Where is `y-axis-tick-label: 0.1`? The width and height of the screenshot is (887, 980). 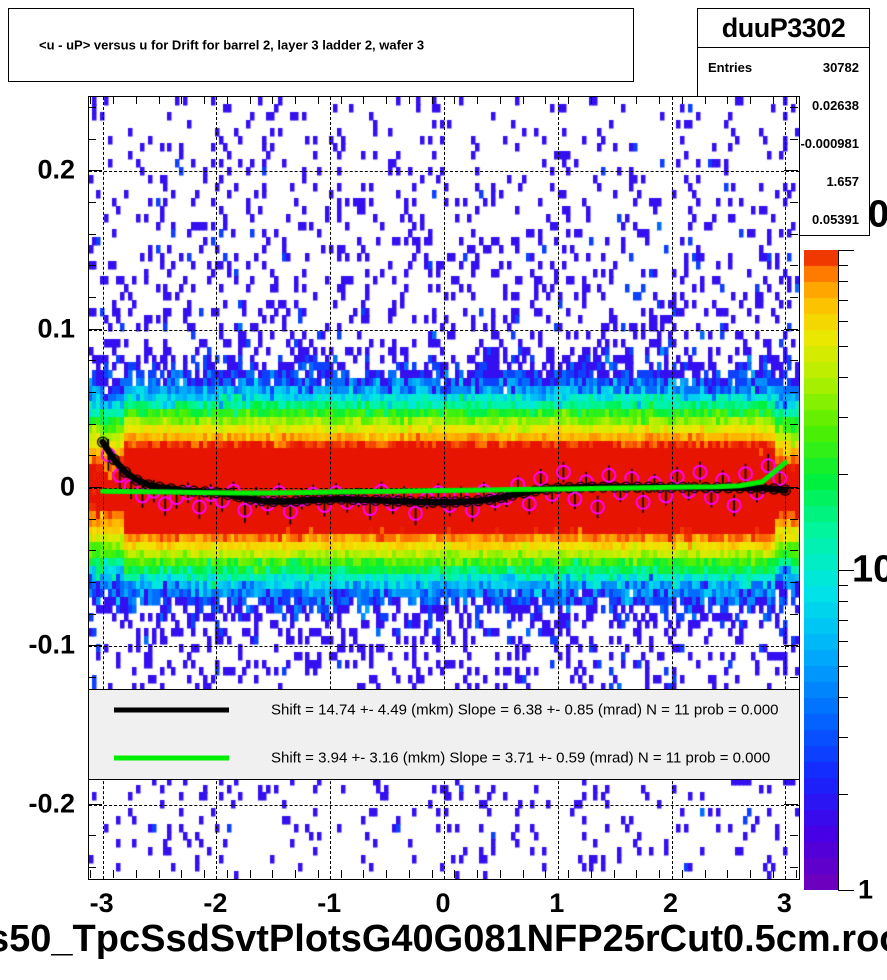
y-axis-tick-label: 0.1 is located at coordinates (56, 328).